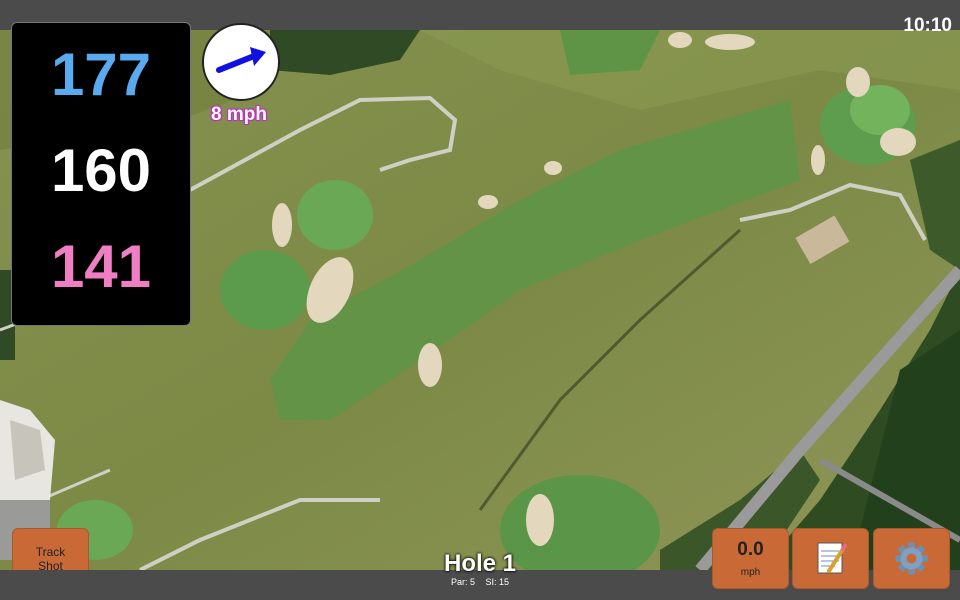 The width and height of the screenshot is (960, 600). Describe the element at coordinates (101, 266) in the screenshot. I see `front-distance: 141` at that location.